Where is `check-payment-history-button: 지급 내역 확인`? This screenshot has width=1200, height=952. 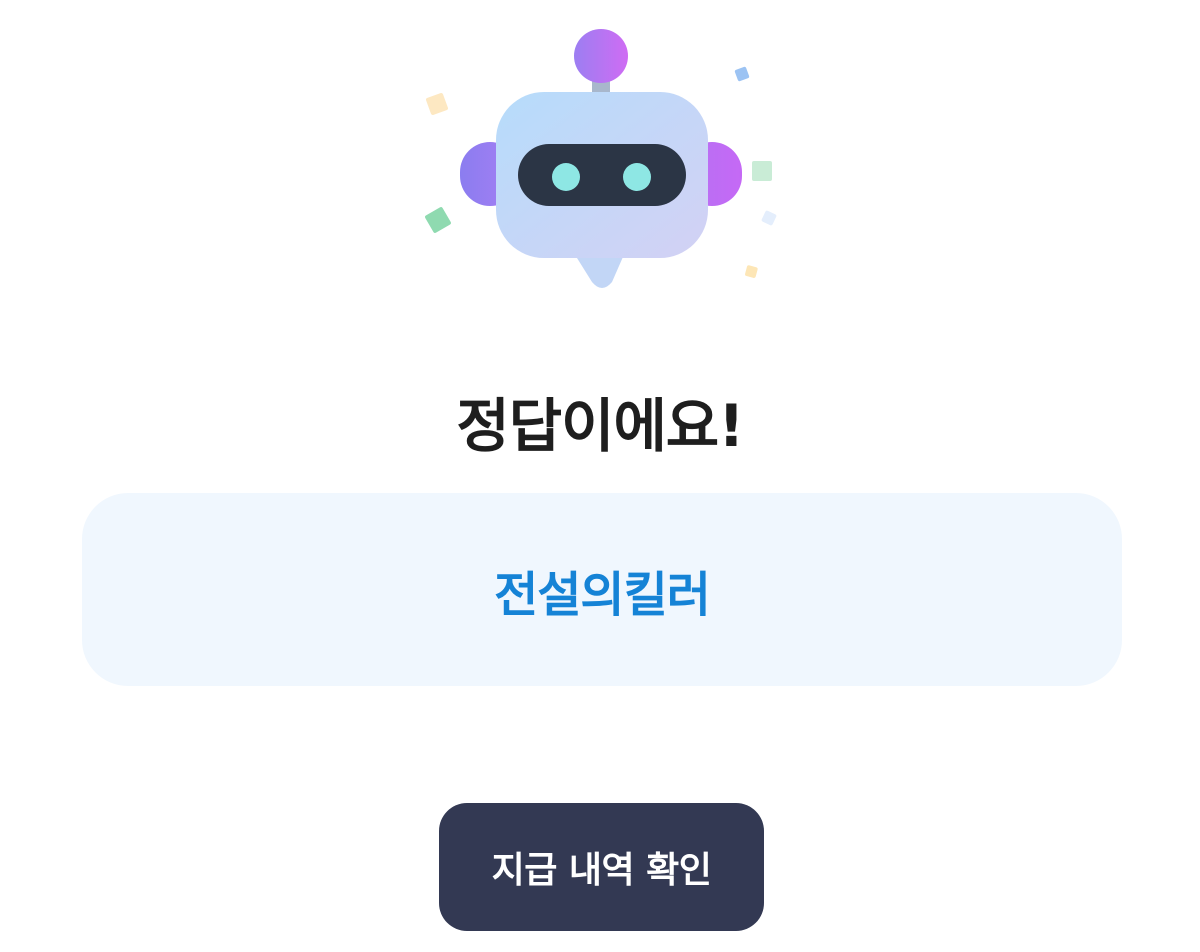 check-payment-history-button: 지급 내역 확인 is located at coordinates (601, 867).